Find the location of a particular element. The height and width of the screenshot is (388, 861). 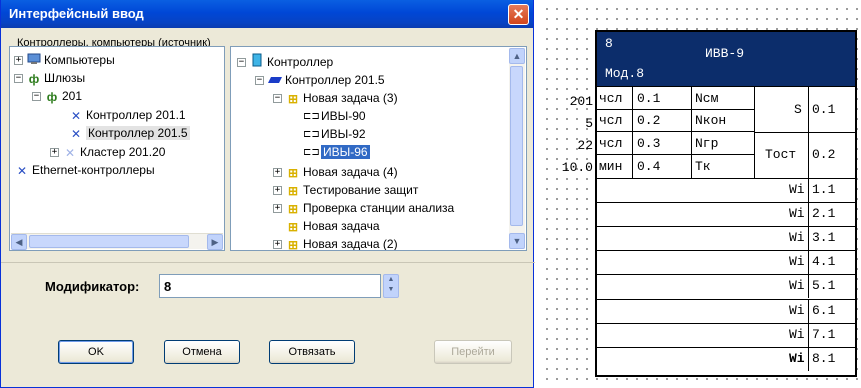

input-value-1: 201 is located at coordinates (581, 101).